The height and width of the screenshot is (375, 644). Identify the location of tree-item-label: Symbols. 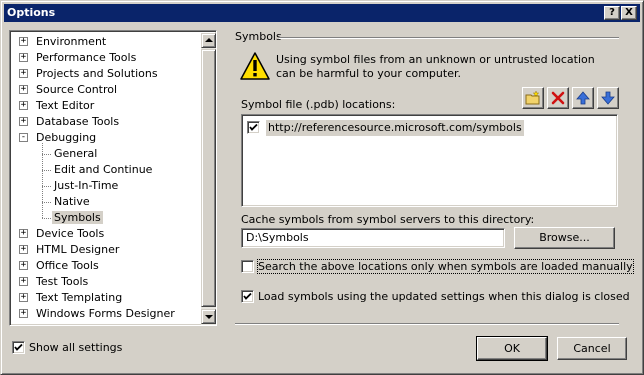
(77, 217).